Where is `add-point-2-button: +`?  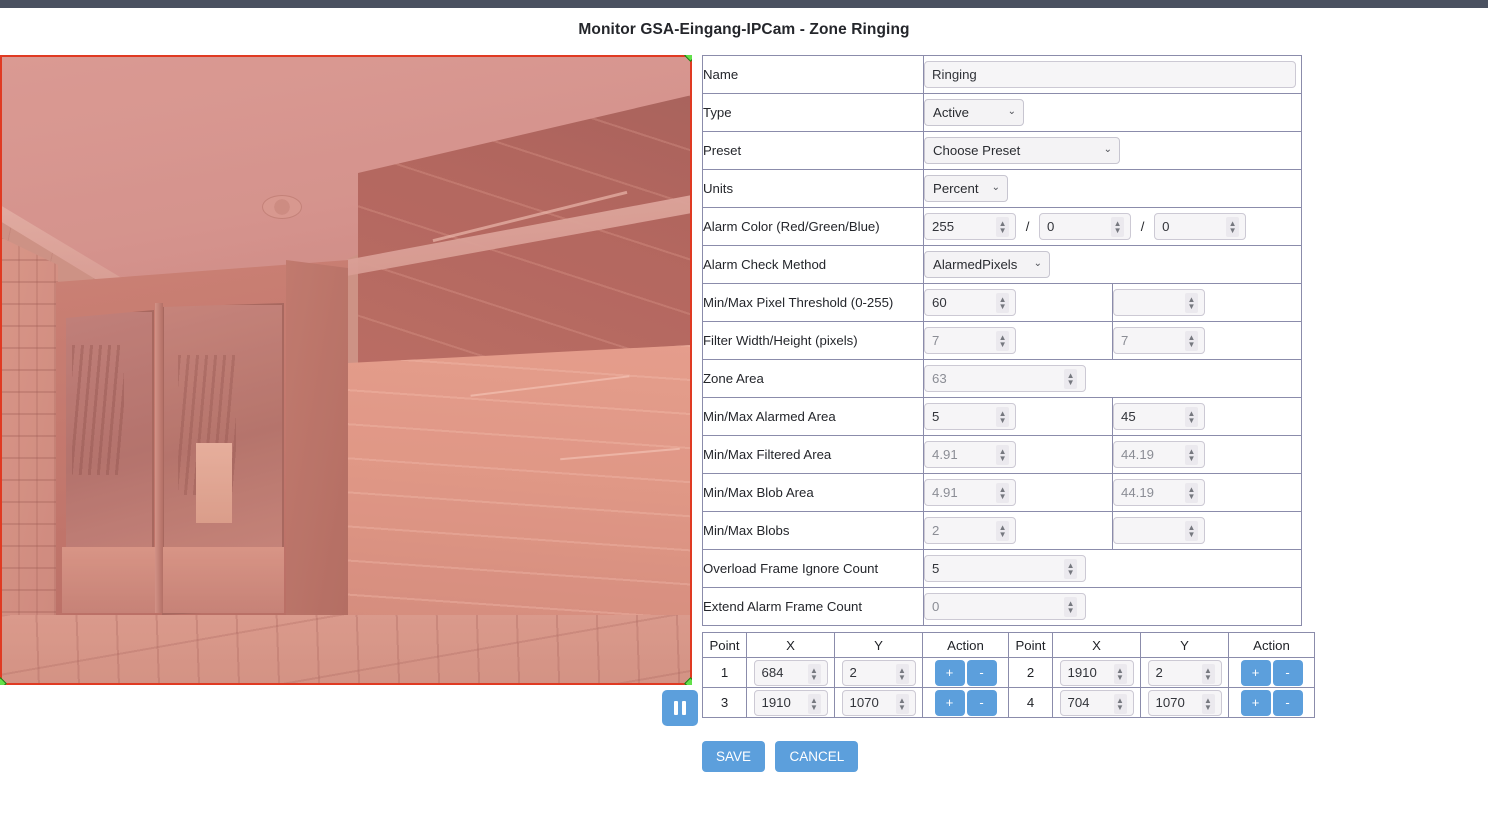 add-point-2-button: + is located at coordinates (1255, 672).